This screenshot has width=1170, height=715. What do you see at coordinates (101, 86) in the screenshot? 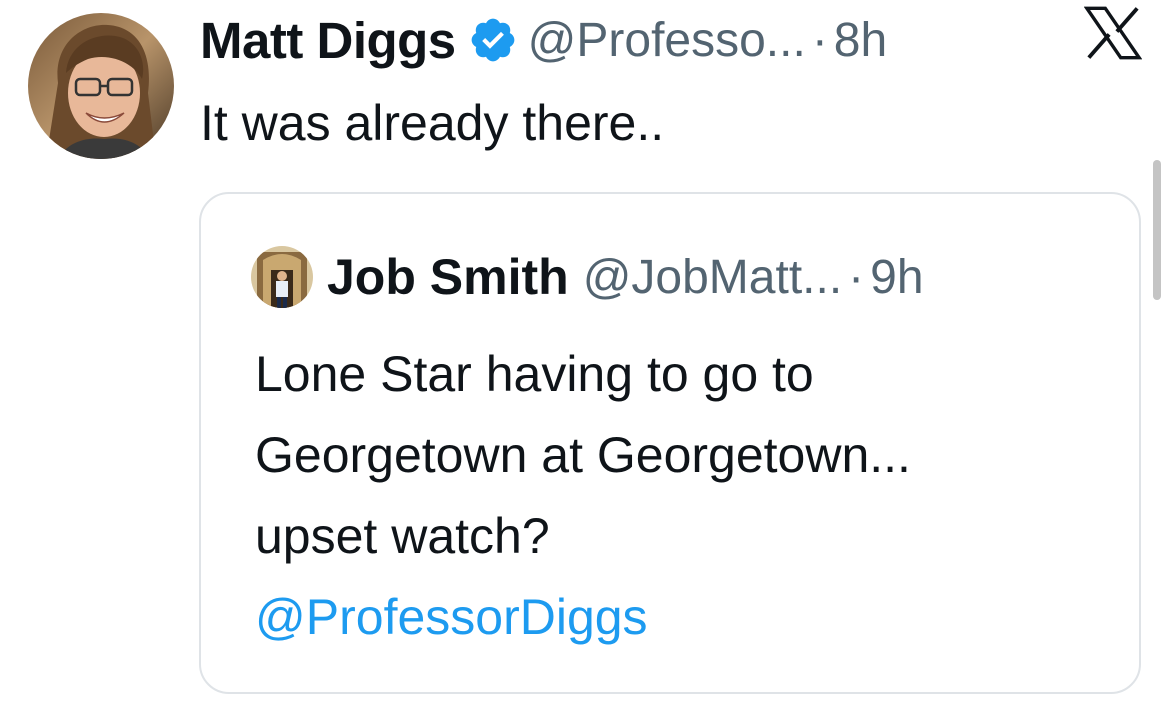
I see `author-avatar` at bounding box center [101, 86].